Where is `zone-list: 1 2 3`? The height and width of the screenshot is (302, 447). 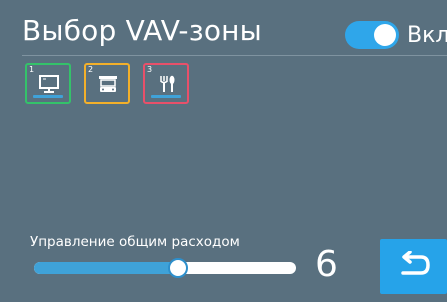 zone-list: 1 2 3 is located at coordinates (107, 83).